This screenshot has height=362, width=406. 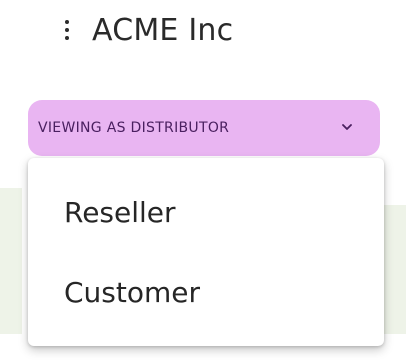 What do you see at coordinates (11, 261) in the screenshot?
I see `background-panel` at bounding box center [11, 261].